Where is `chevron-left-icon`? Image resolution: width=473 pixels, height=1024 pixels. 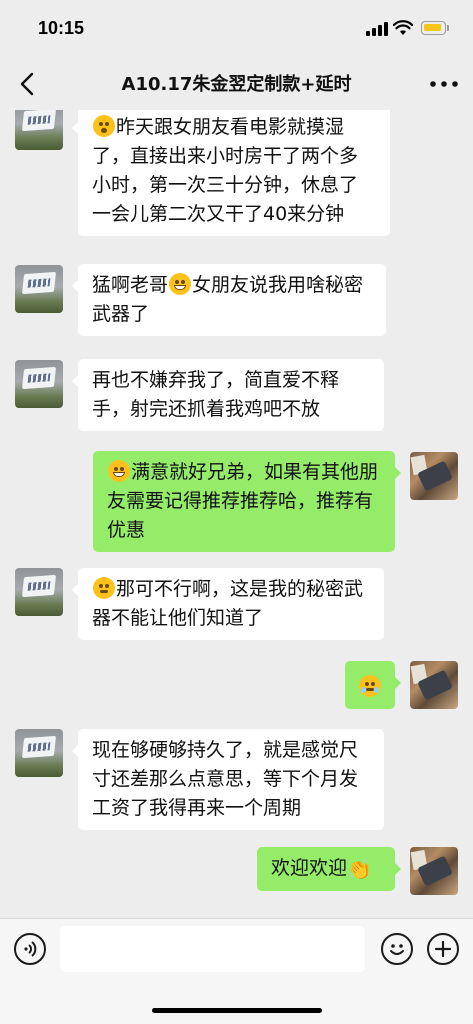 chevron-left-icon is located at coordinates (28, 84).